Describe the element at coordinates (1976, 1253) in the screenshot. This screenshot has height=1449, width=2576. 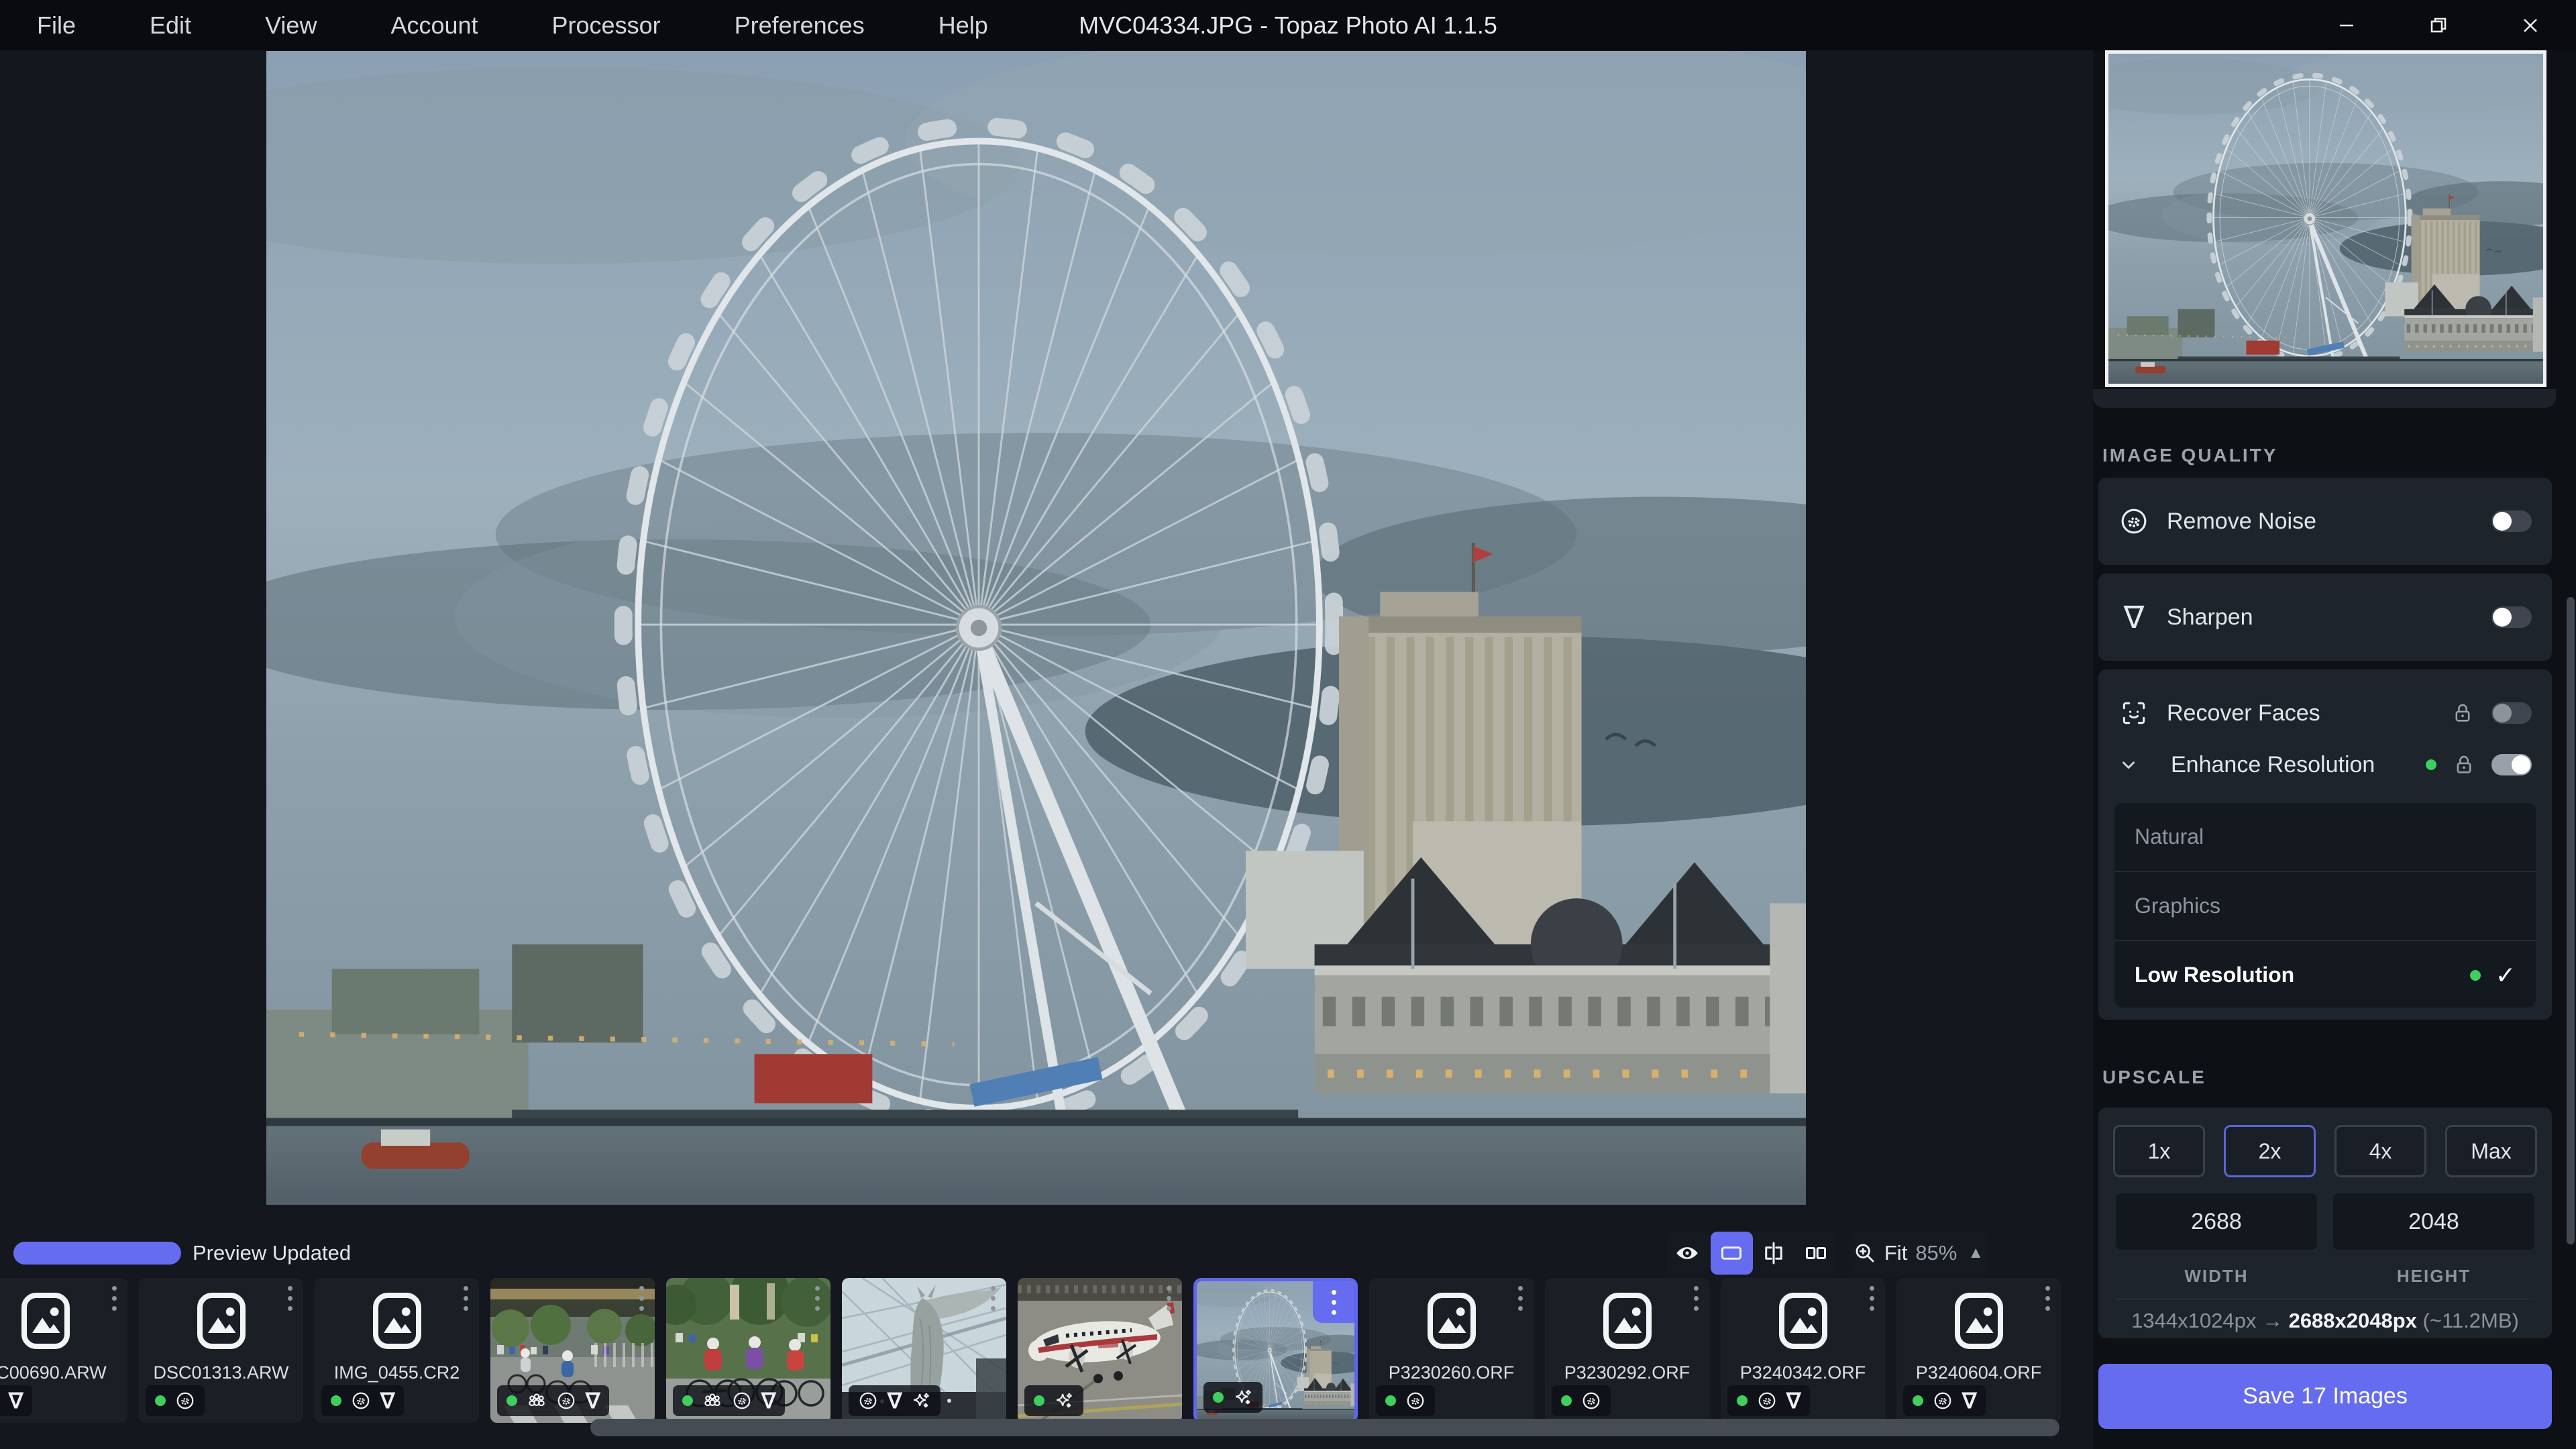
I see `collapse-icon: ▲` at that location.